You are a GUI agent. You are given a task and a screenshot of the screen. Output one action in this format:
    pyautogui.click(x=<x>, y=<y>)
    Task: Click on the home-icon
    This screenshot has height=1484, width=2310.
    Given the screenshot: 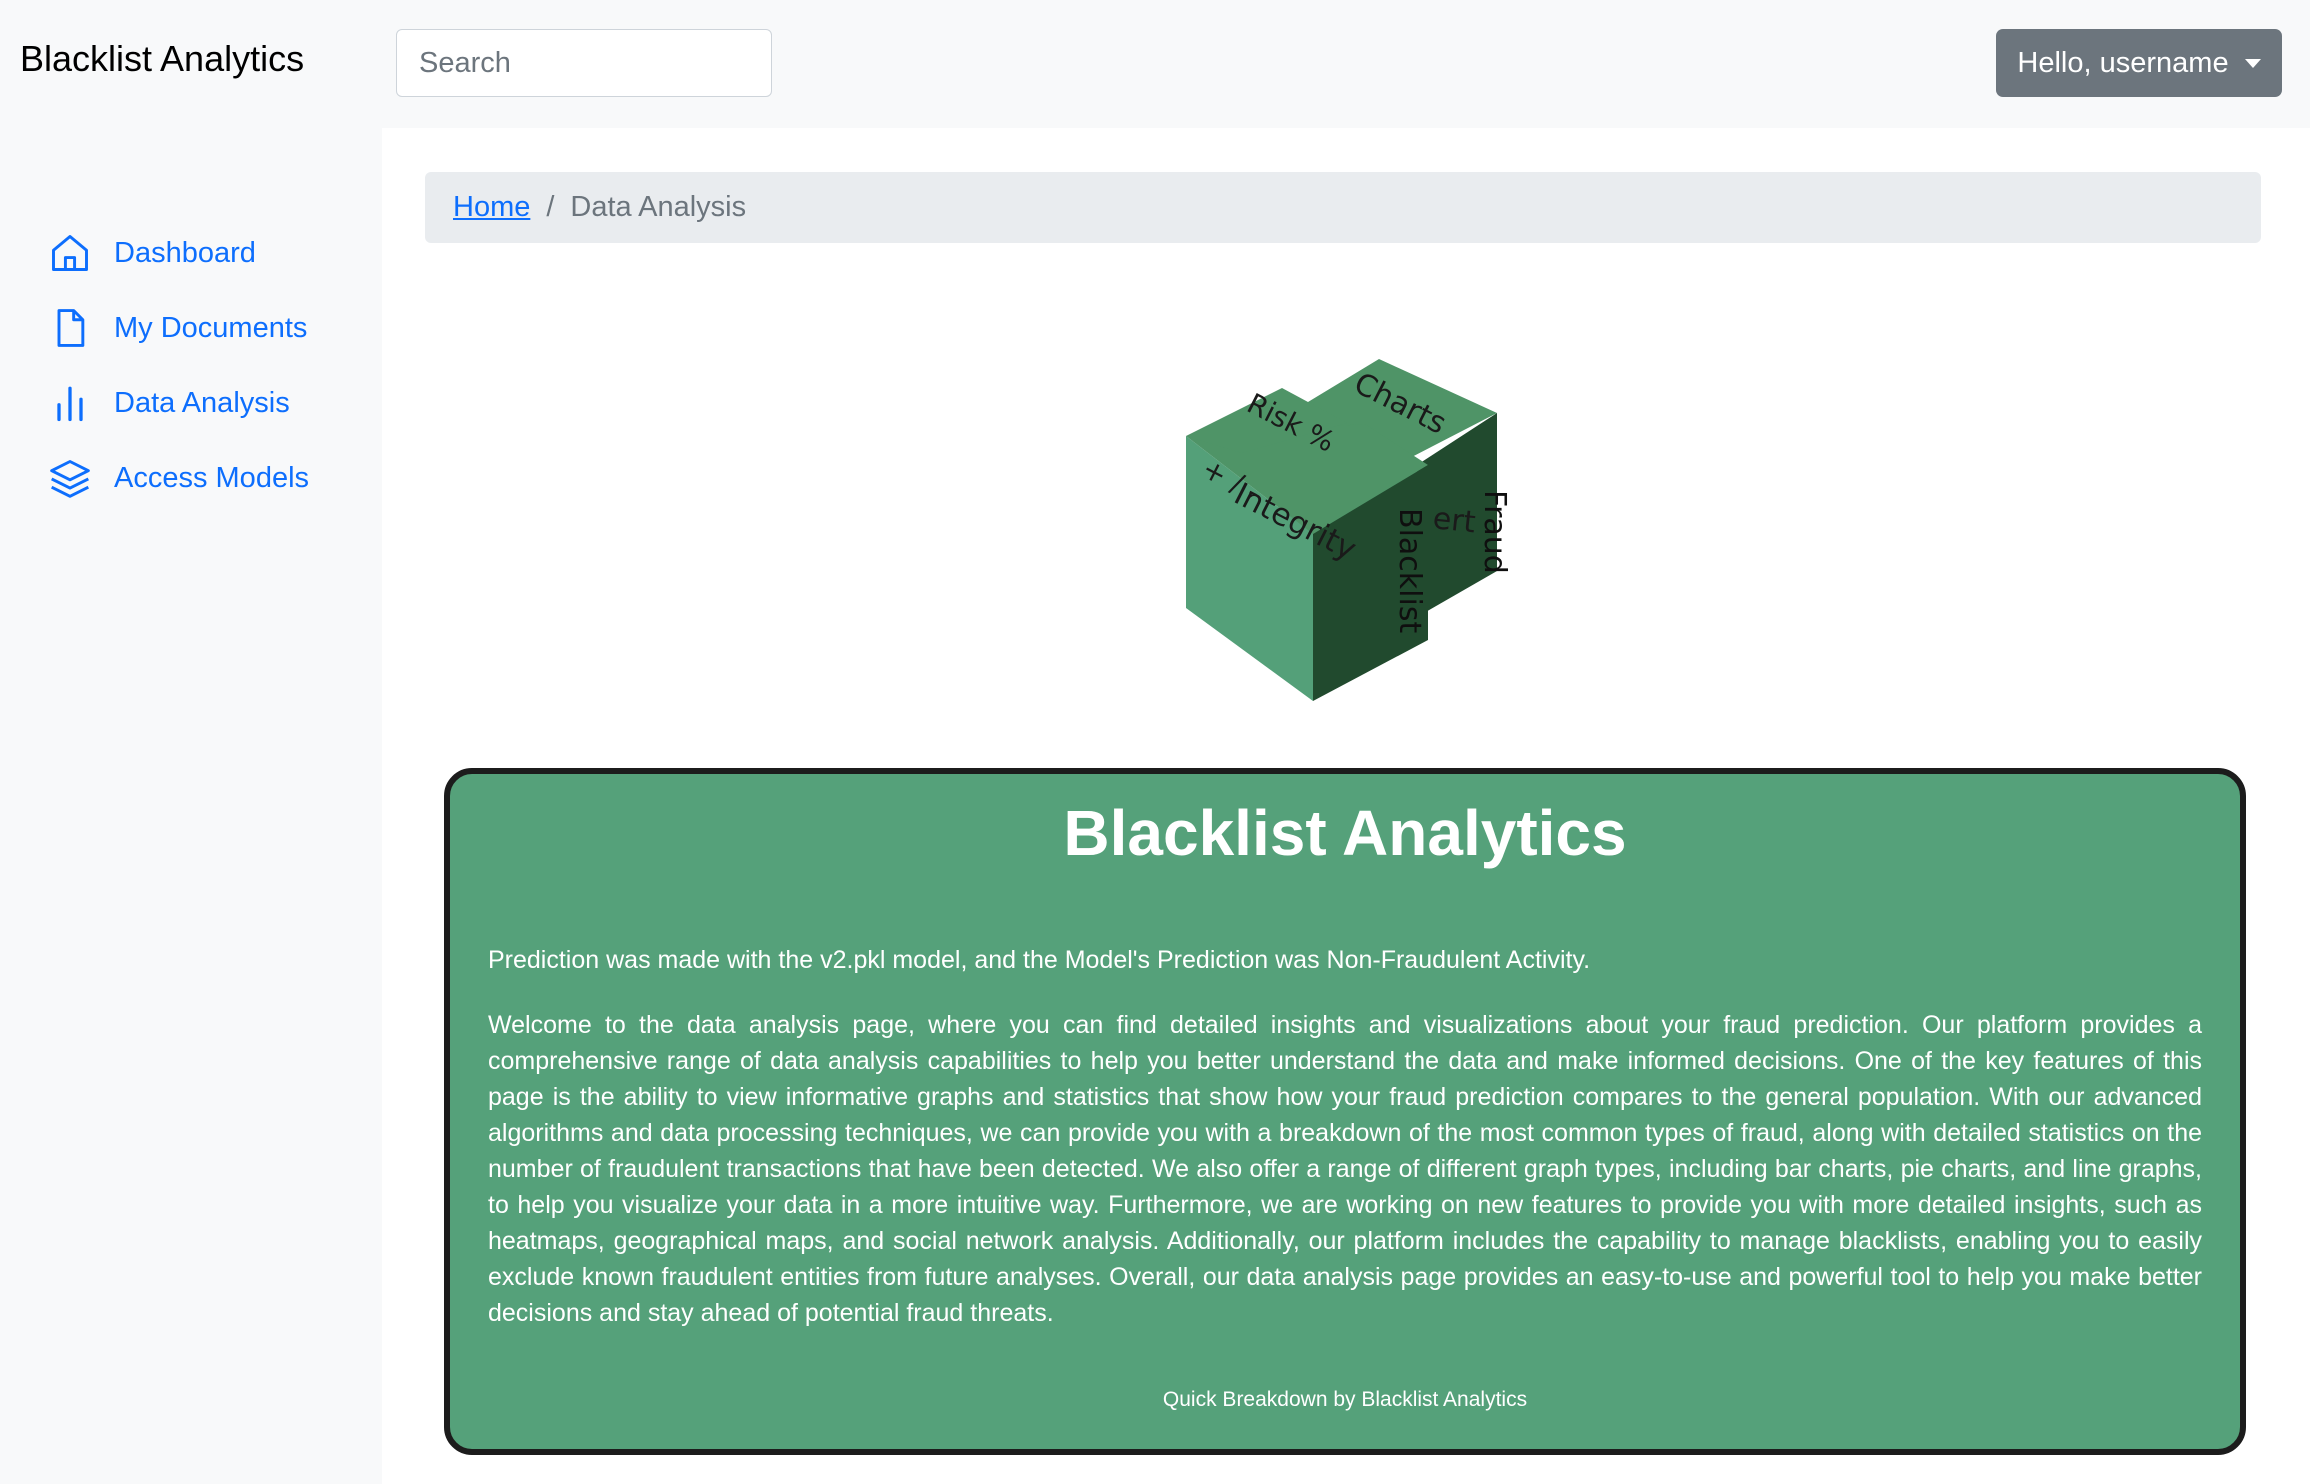 What is the action you would take?
    pyautogui.click(x=70, y=253)
    